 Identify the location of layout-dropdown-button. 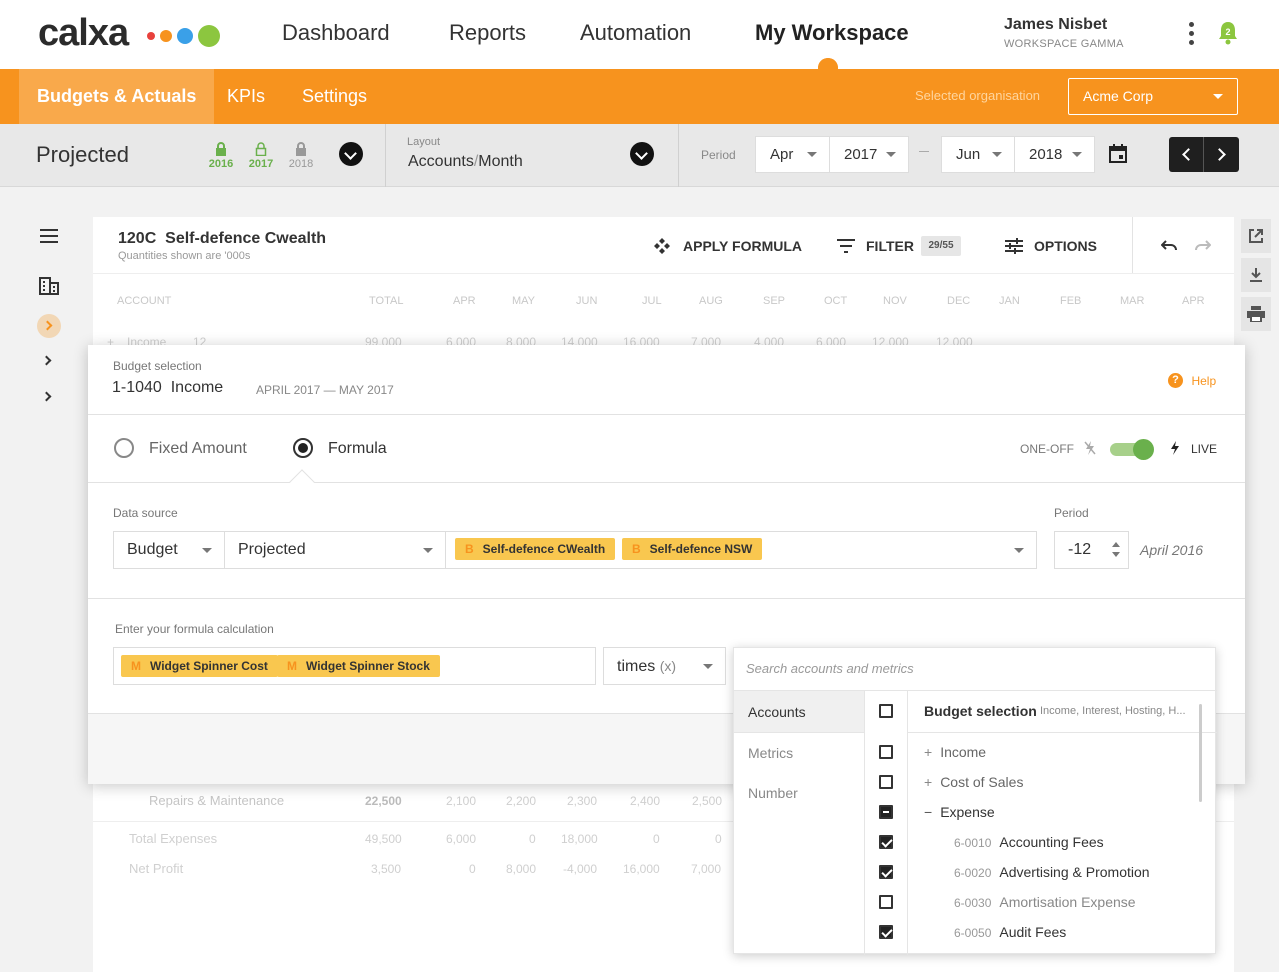
(642, 154).